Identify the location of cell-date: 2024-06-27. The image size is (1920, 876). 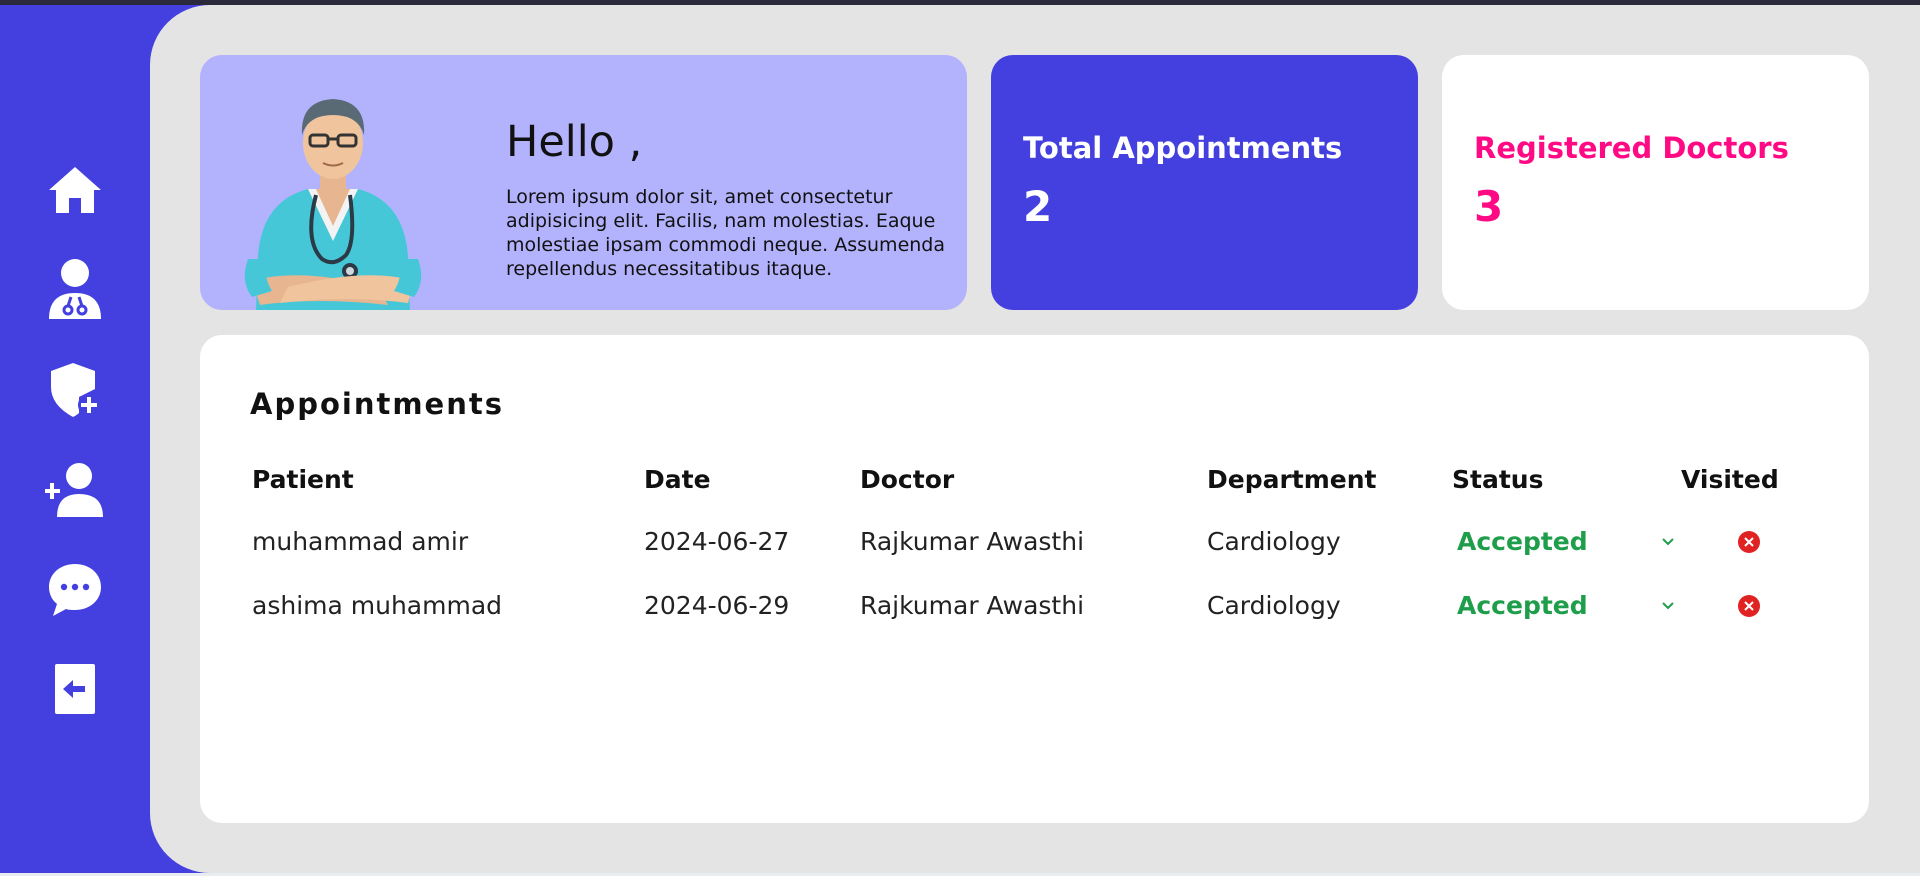
(717, 541).